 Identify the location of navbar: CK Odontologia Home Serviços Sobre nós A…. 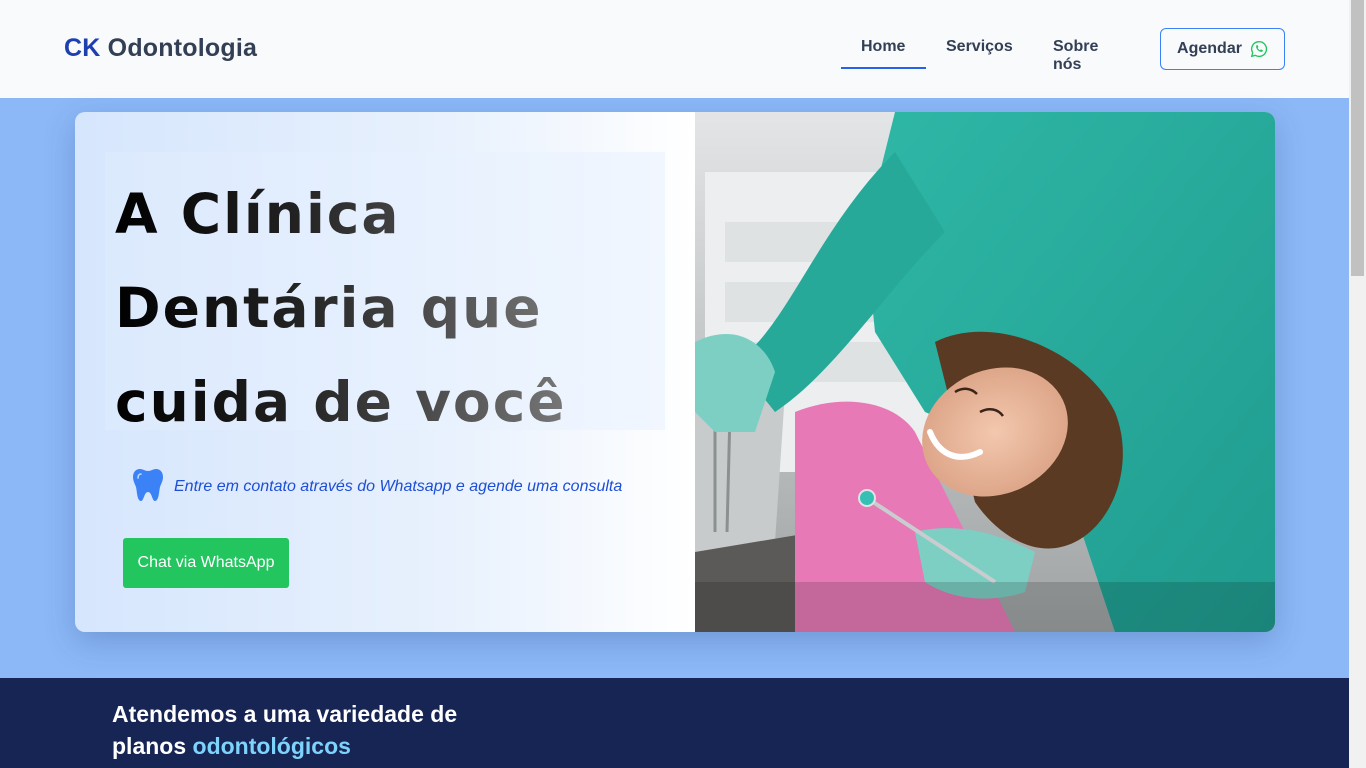
(674, 49).